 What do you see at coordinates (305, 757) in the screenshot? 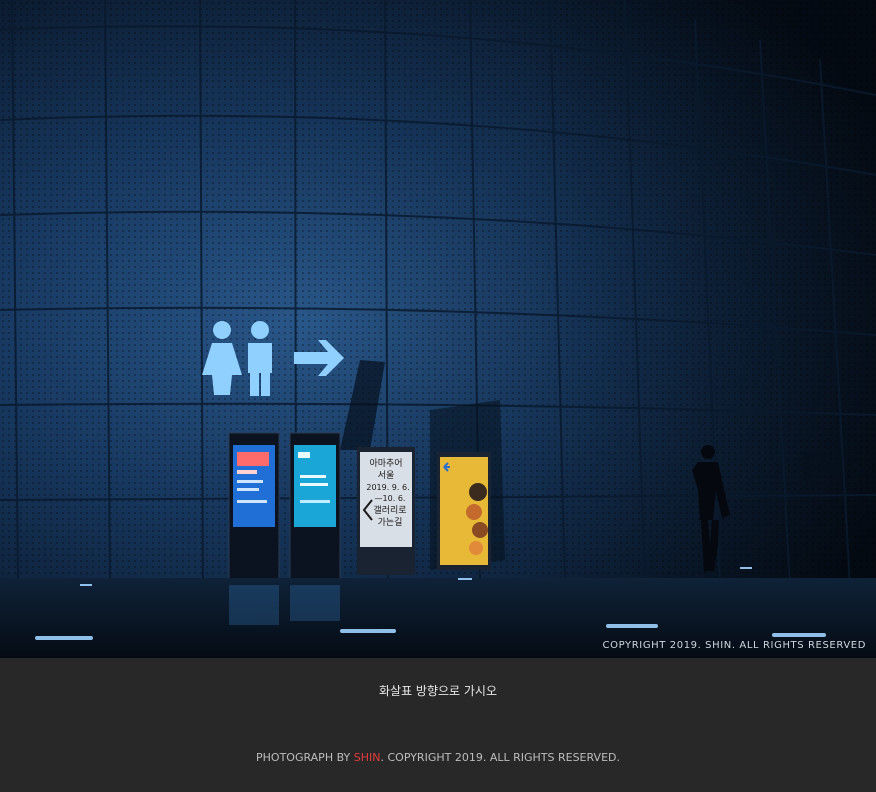
I see `credit-prefix: PHOTOGRAPH BY` at bounding box center [305, 757].